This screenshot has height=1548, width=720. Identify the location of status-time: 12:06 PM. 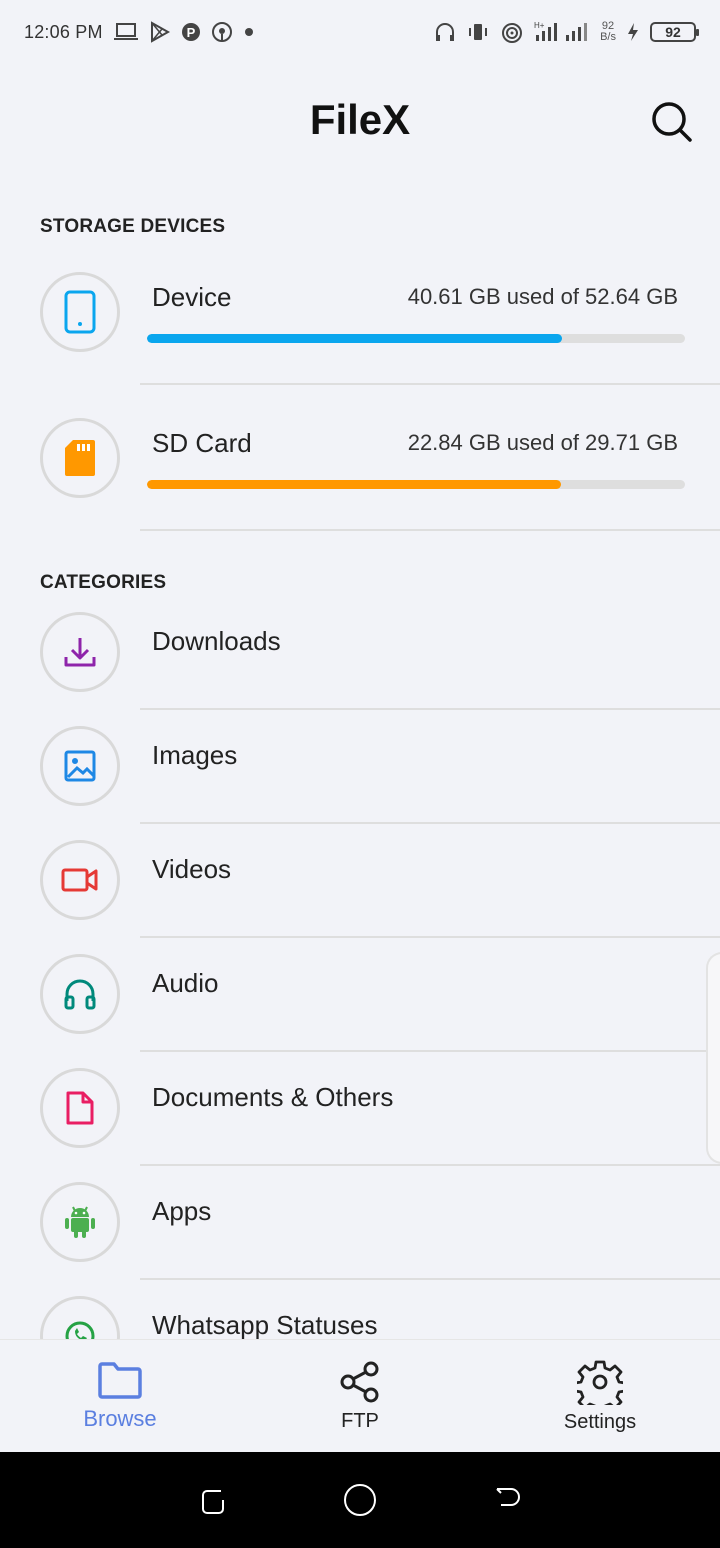
(63, 31).